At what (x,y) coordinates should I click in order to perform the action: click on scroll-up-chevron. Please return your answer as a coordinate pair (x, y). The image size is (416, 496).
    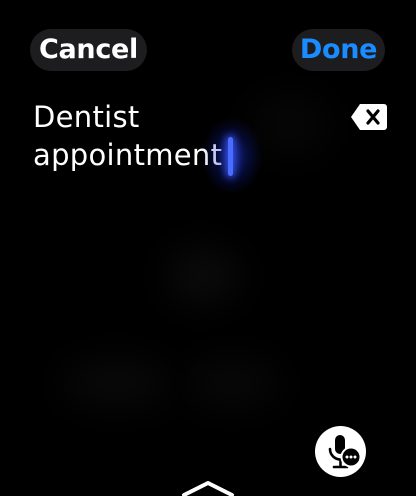
    Looking at the image, I should click on (208, 487).